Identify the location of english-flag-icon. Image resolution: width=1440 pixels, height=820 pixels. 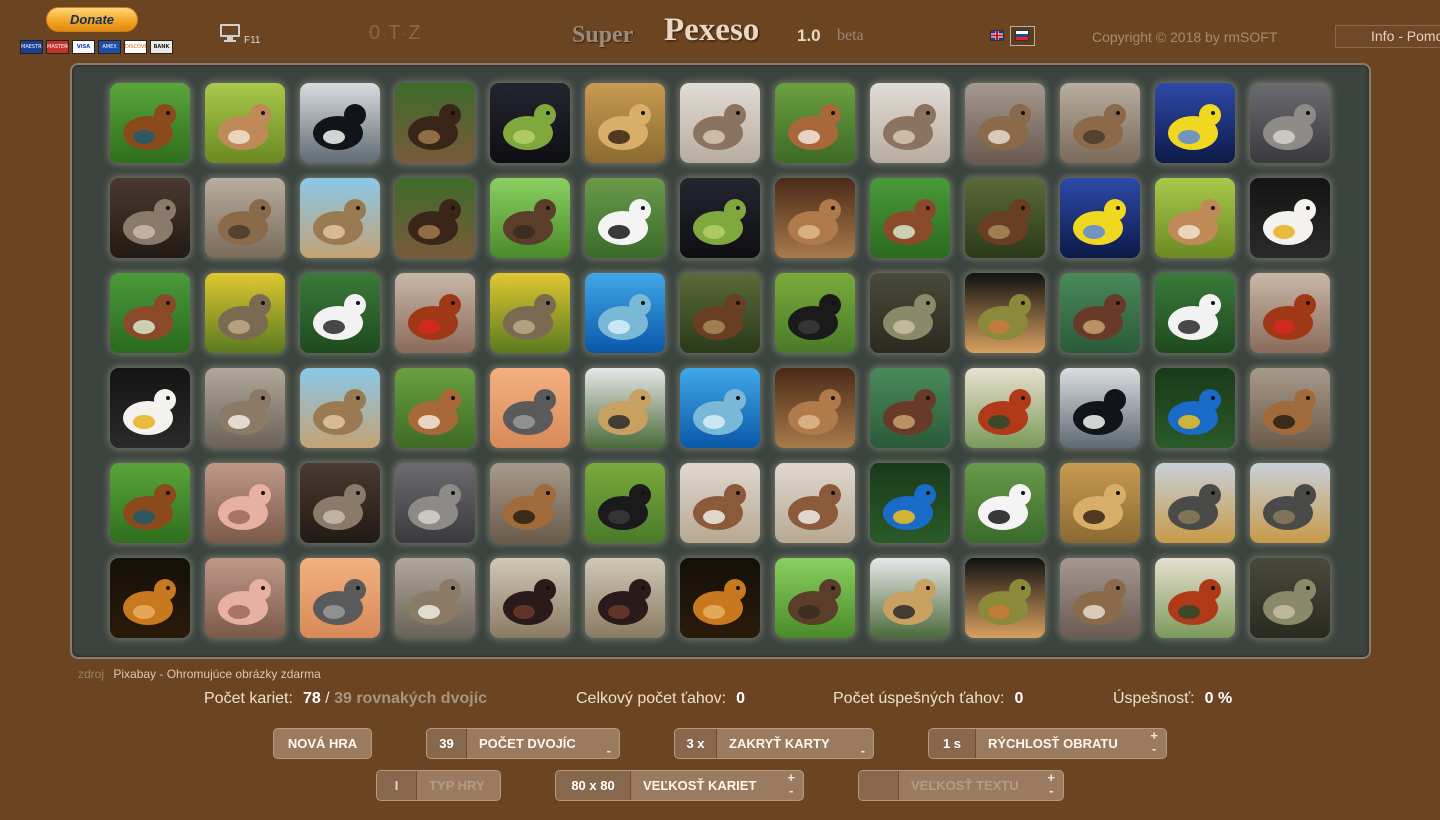
(997, 35).